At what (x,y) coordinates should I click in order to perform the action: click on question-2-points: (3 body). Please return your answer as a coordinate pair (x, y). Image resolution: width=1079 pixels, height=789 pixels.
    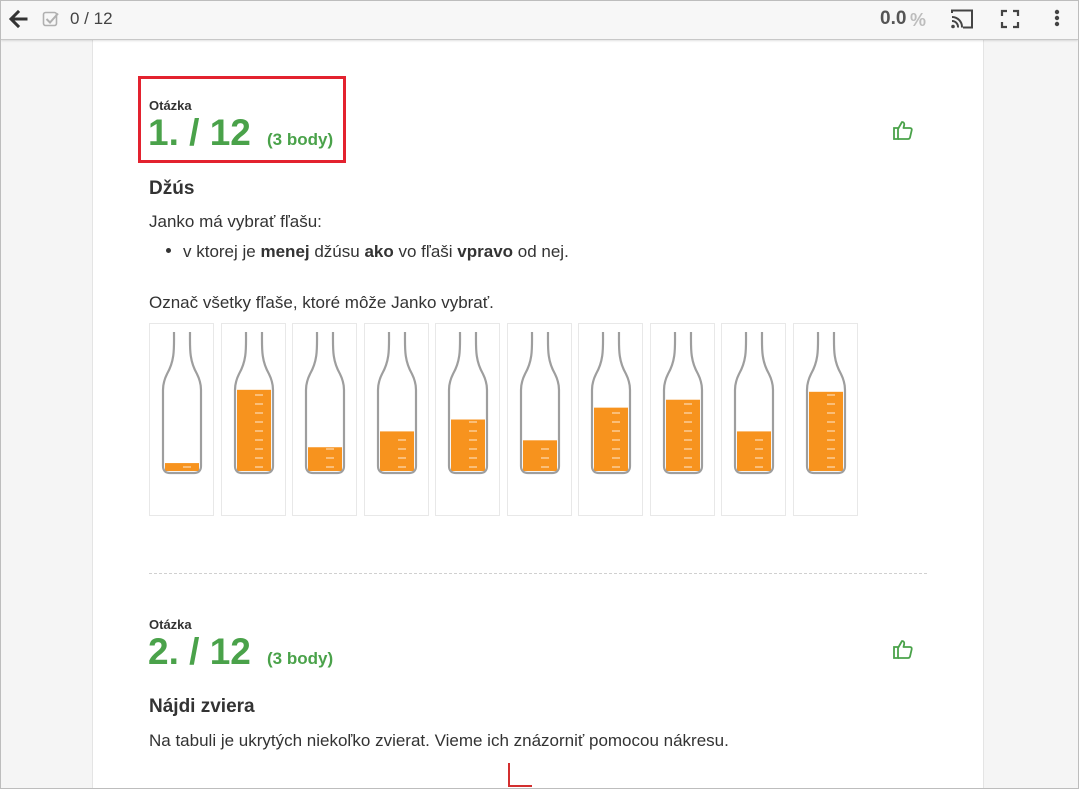
    Looking at the image, I should click on (300, 658).